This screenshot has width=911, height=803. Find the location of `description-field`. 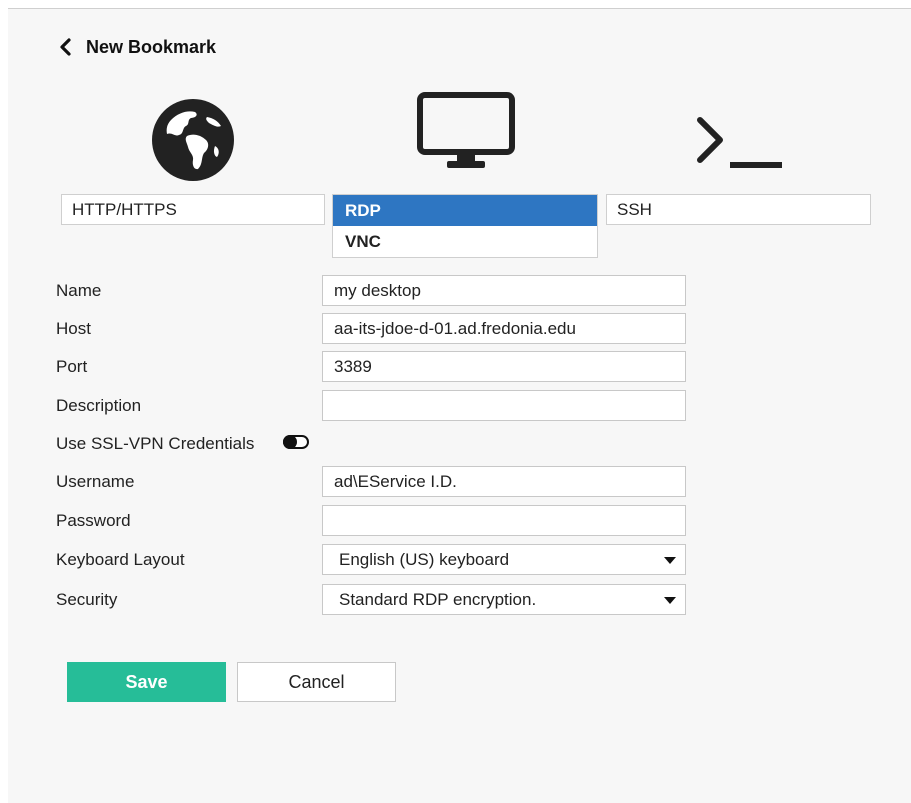

description-field is located at coordinates (504, 405).